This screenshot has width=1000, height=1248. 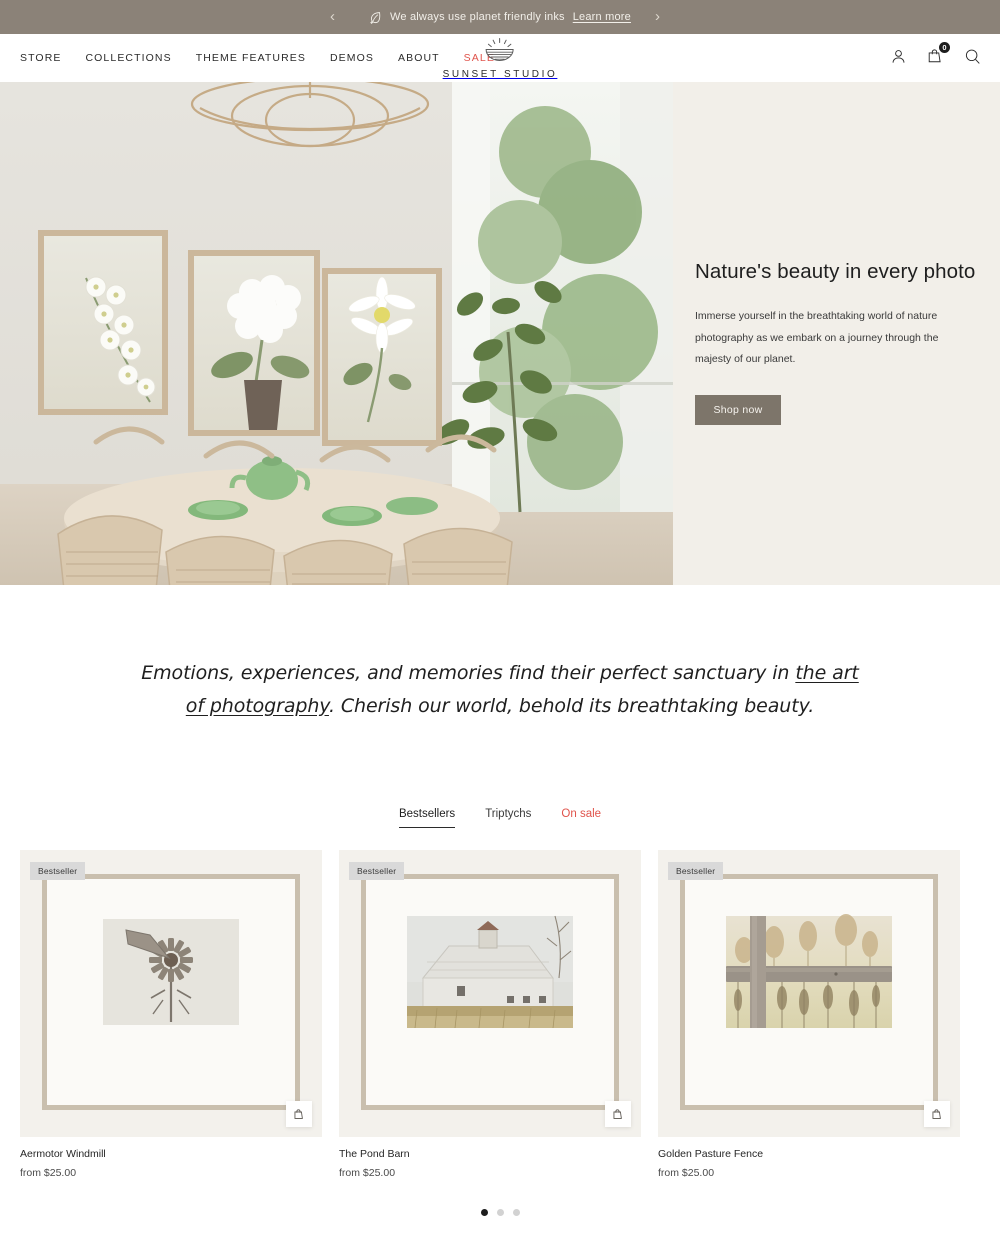 What do you see at coordinates (972, 56) in the screenshot?
I see `search-icon` at bounding box center [972, 56].